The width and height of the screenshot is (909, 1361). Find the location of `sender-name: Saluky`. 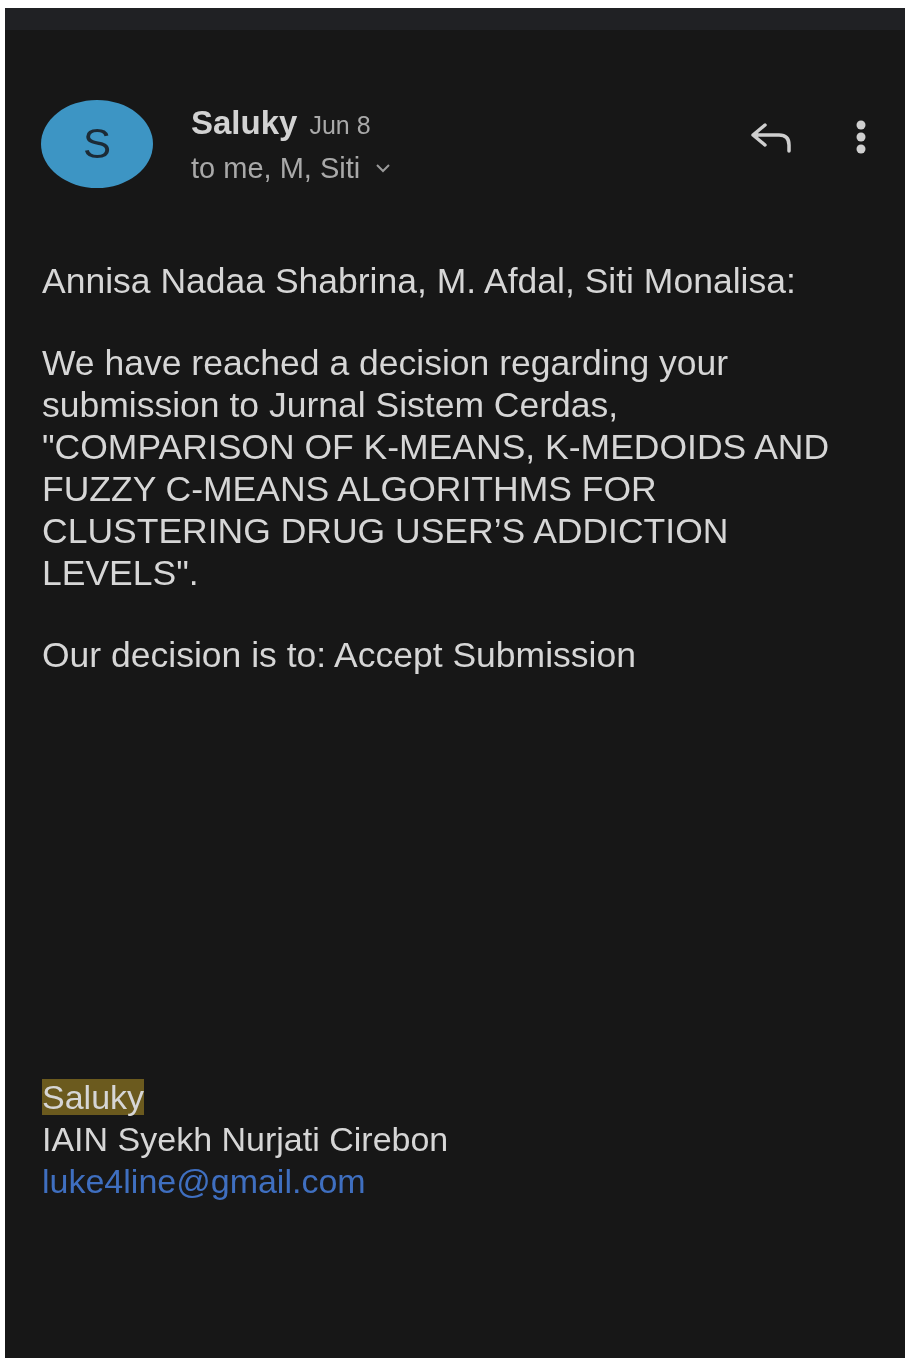

sender-name: Saluky is located at coordinates (244, 122).